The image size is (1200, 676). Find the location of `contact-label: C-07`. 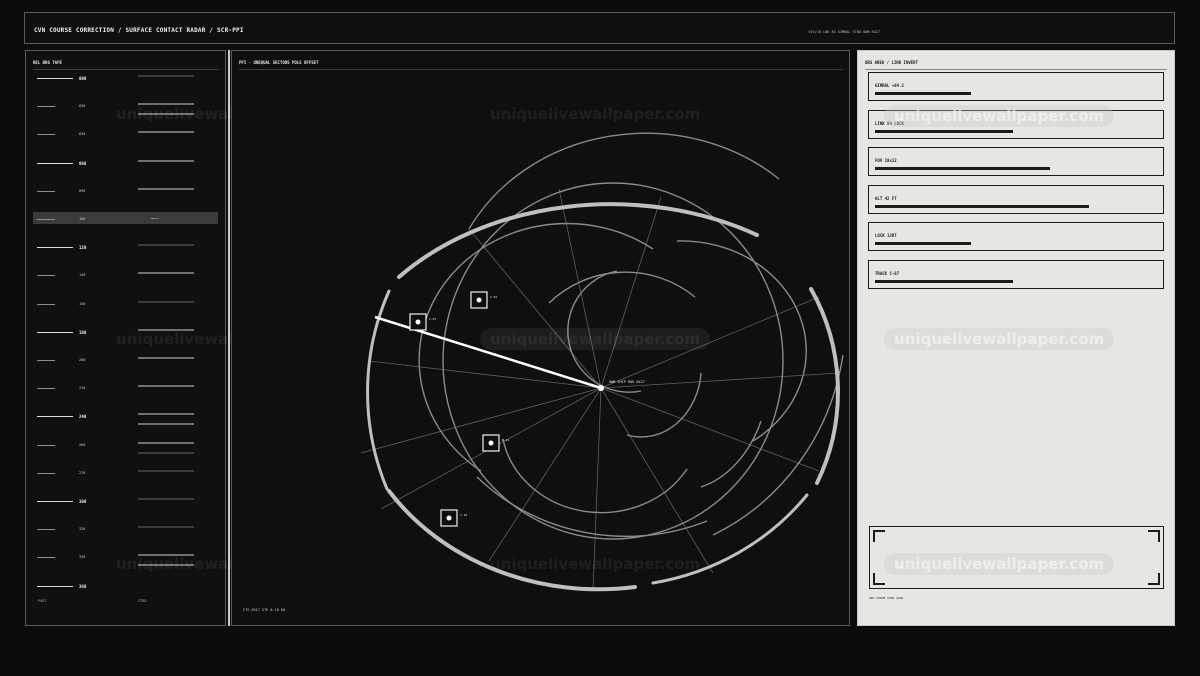

contact-label: C-07 is located at coordinates (432, 319).